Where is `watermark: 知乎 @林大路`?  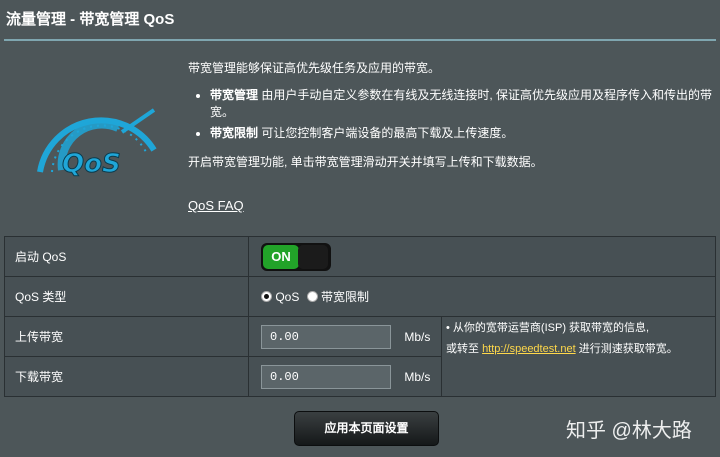 watermark: 知乎 @林大路 is located at coordinates (629, 431).